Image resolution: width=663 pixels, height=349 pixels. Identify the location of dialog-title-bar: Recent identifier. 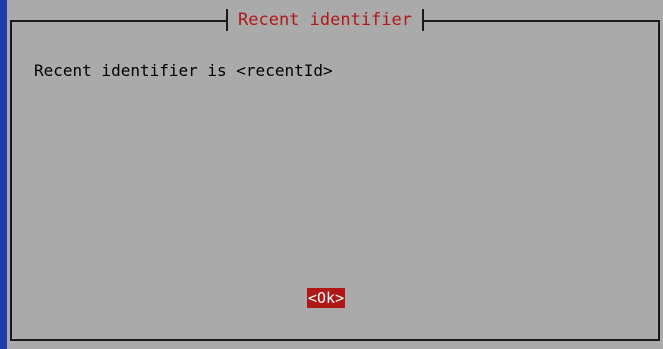
(325, 20).